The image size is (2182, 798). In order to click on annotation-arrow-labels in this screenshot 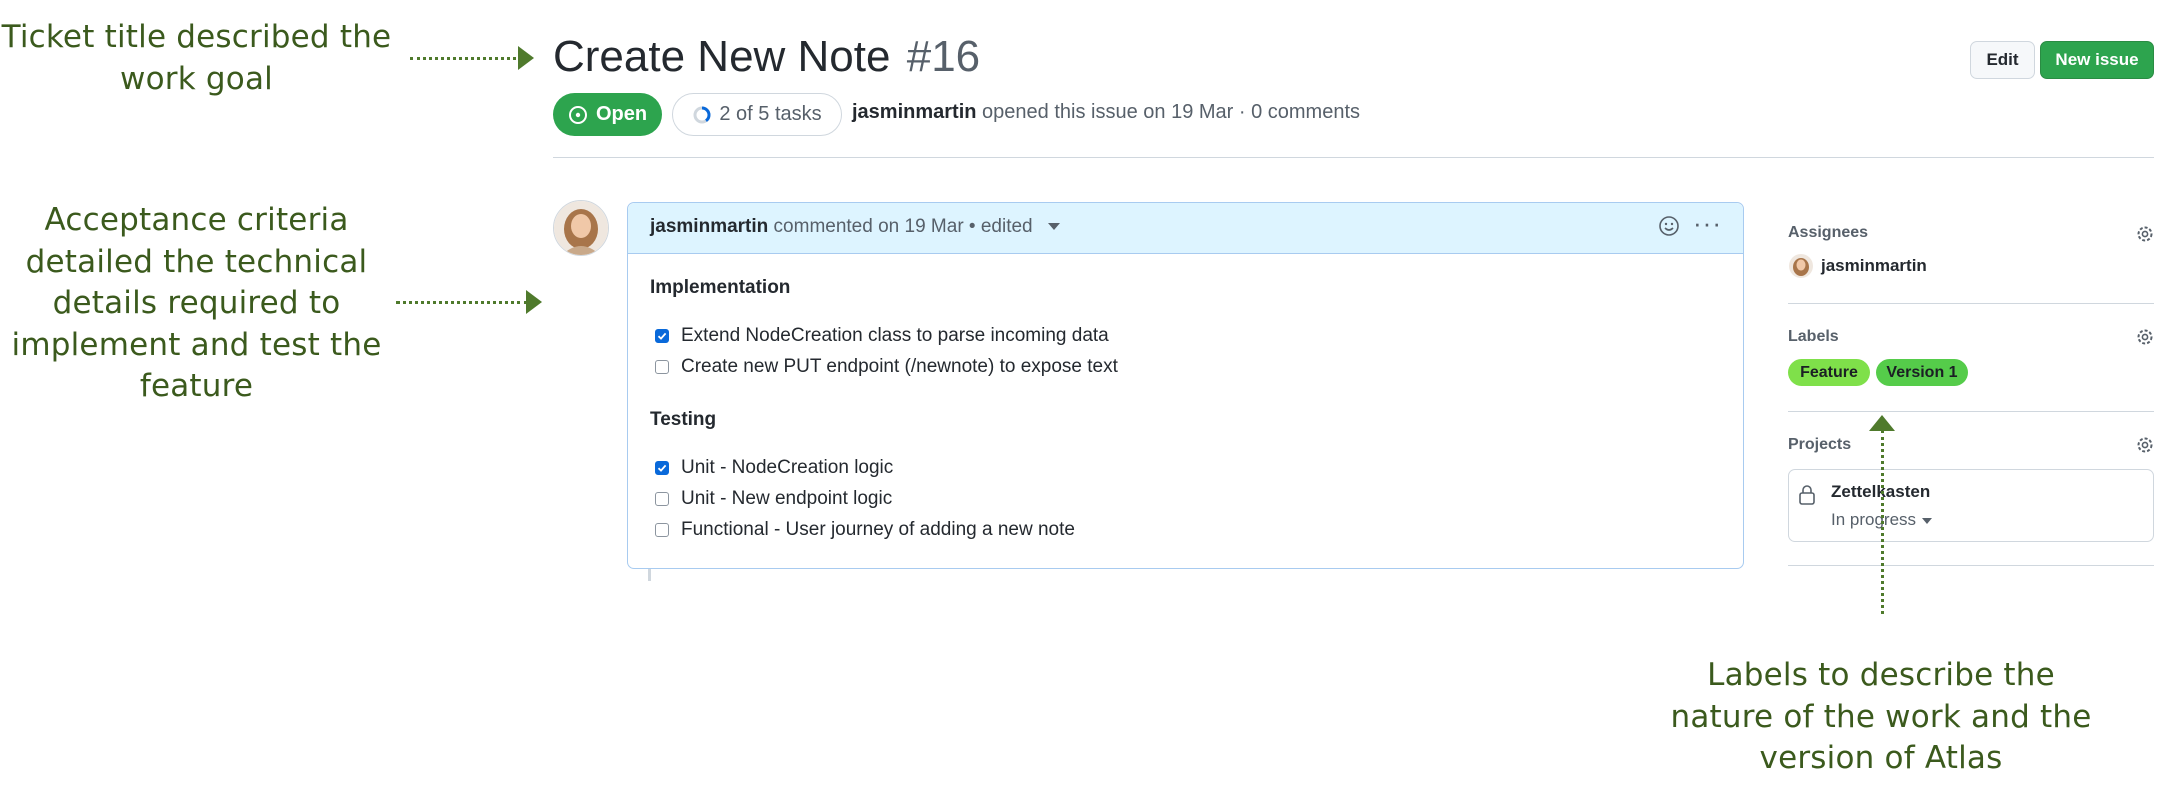, I will do `click(1882, 522)`.